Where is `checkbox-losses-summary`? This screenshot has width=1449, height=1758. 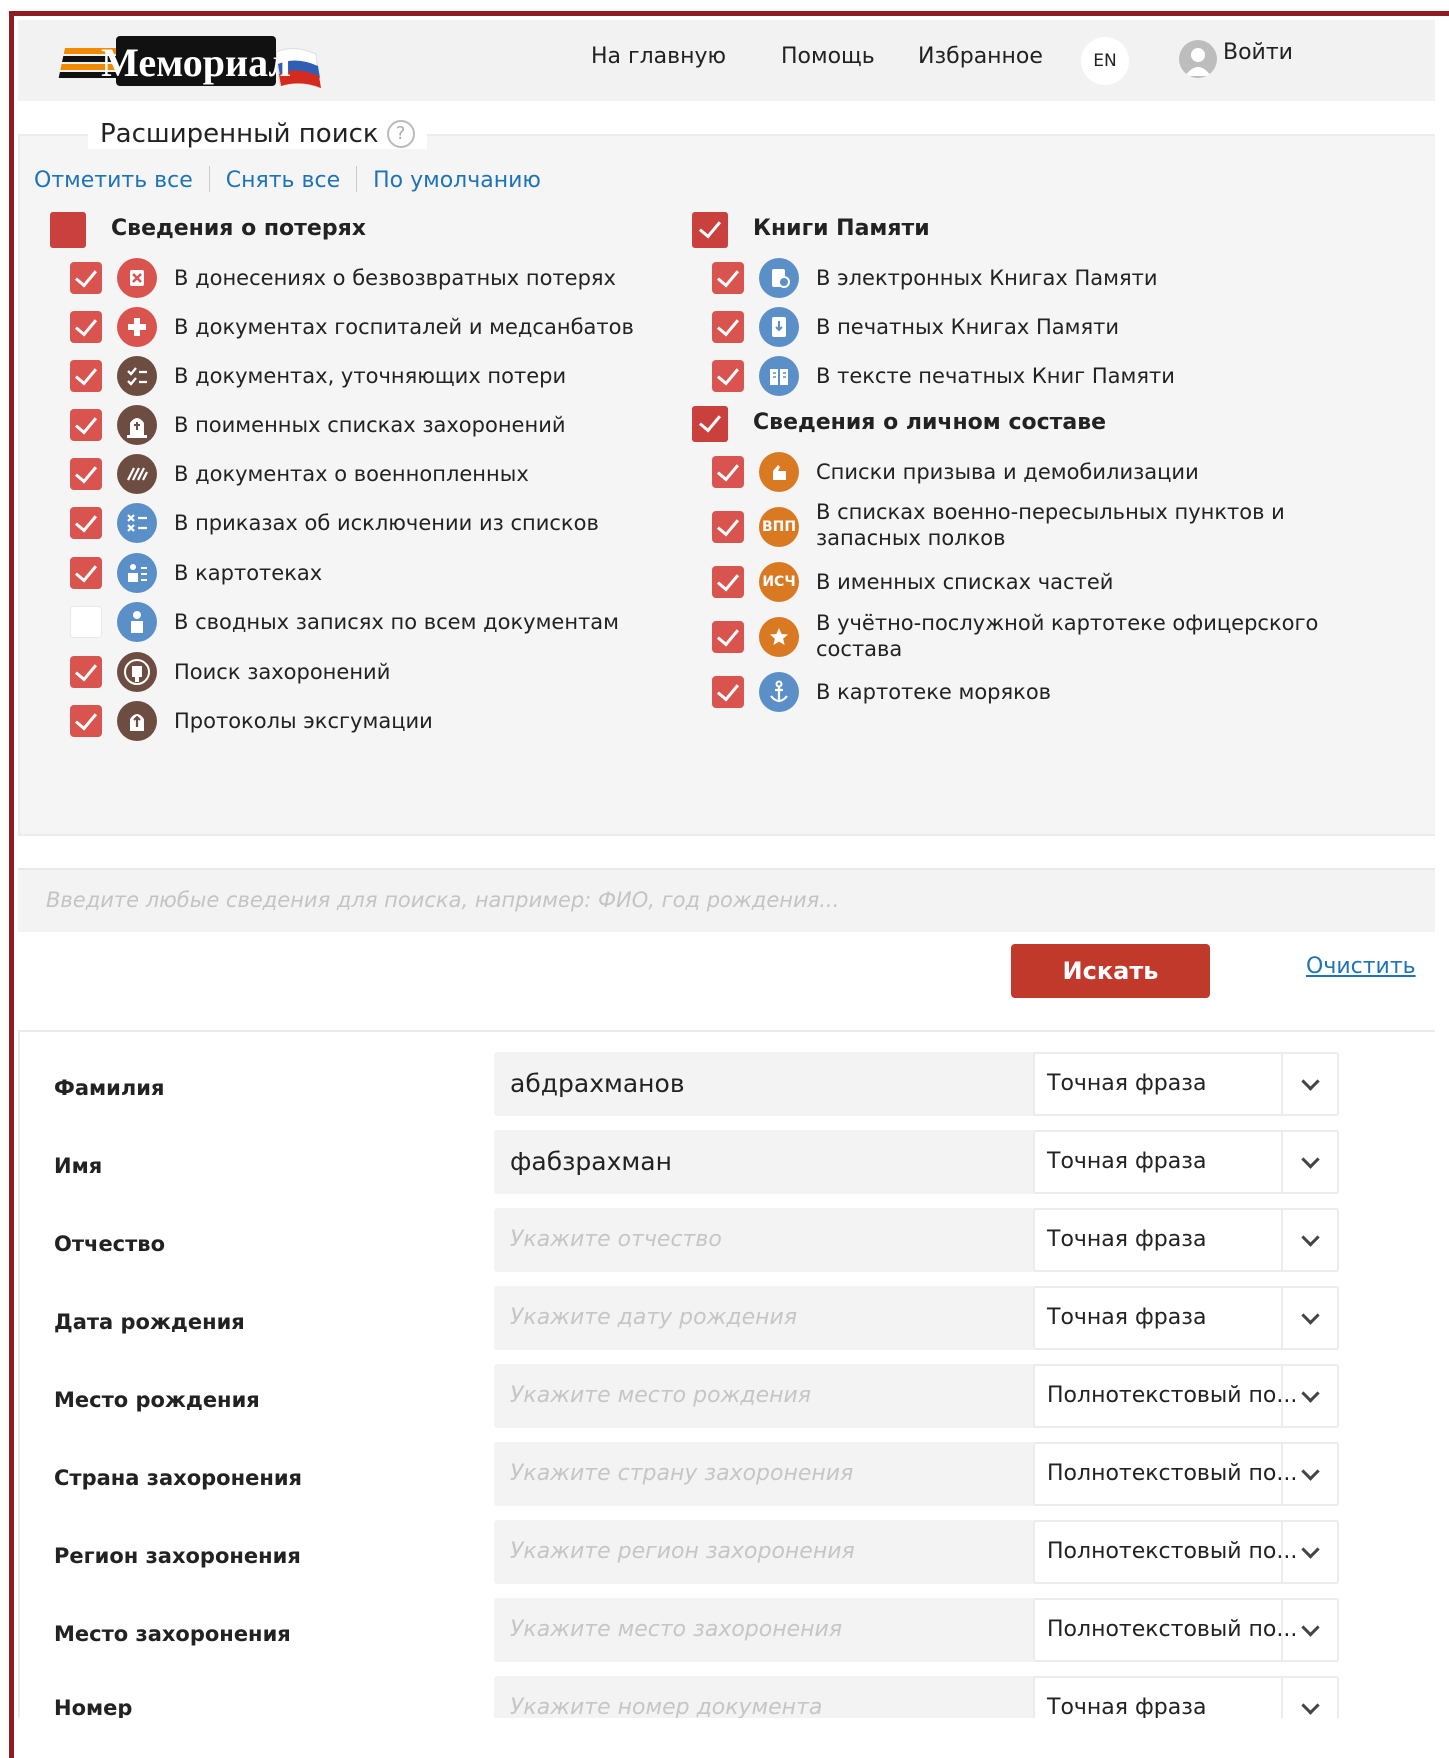
checkbox-losses-summary is located at coordinates (86, 622).